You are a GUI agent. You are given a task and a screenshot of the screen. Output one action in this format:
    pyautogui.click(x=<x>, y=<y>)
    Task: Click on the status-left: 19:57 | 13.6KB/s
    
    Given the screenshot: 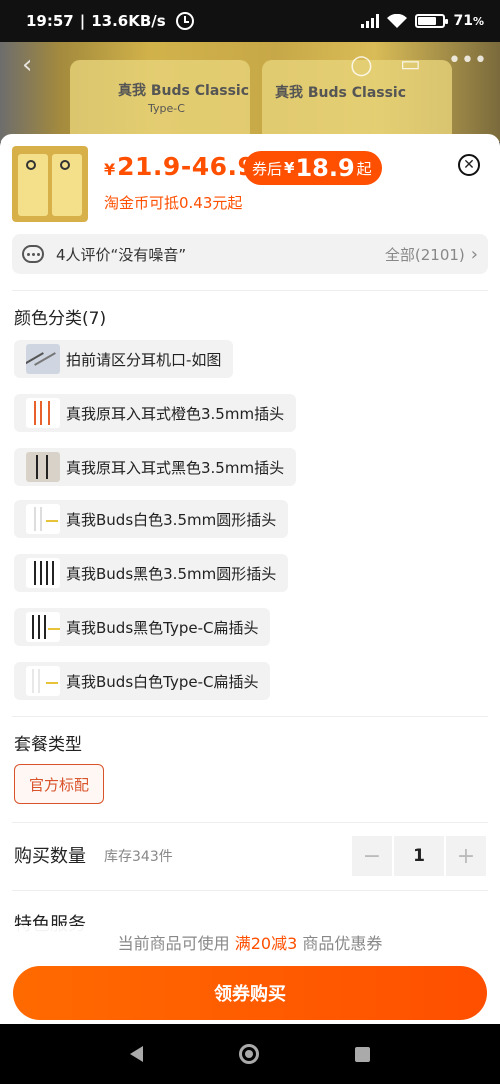 What is the action you would take?
    pyautogui.click(x=110, y=21)
    